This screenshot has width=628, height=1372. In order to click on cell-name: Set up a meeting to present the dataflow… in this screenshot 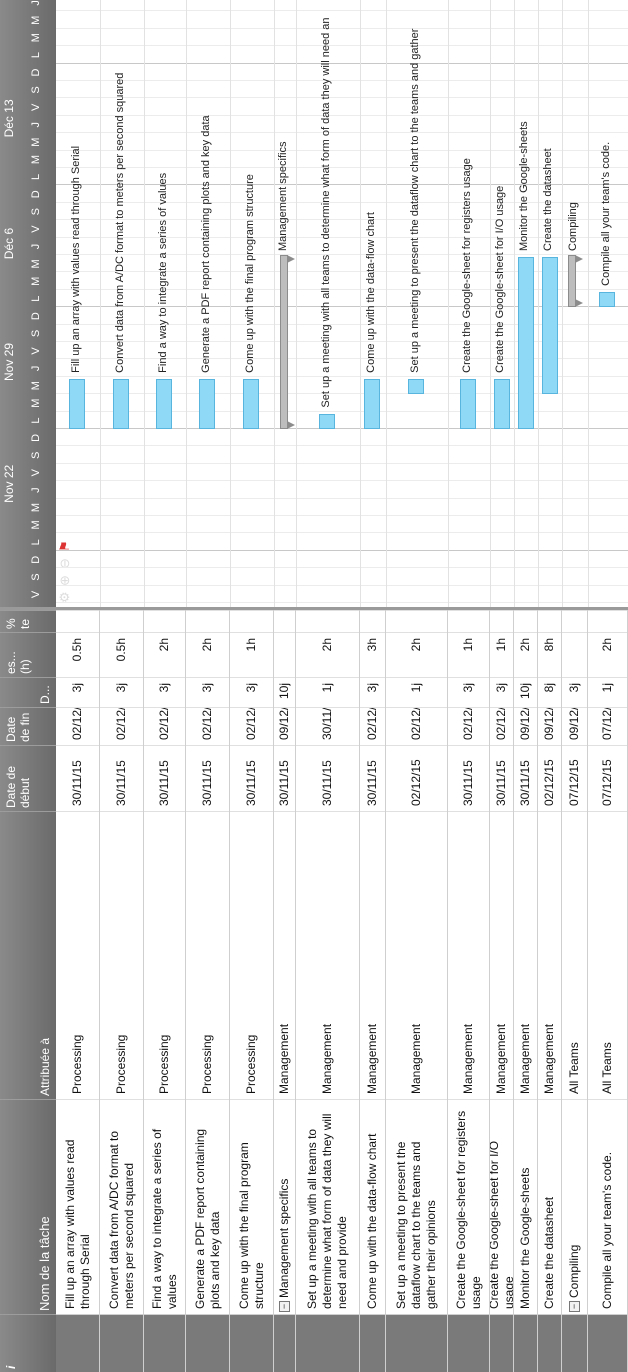, I will do `click(416, 1206)`.